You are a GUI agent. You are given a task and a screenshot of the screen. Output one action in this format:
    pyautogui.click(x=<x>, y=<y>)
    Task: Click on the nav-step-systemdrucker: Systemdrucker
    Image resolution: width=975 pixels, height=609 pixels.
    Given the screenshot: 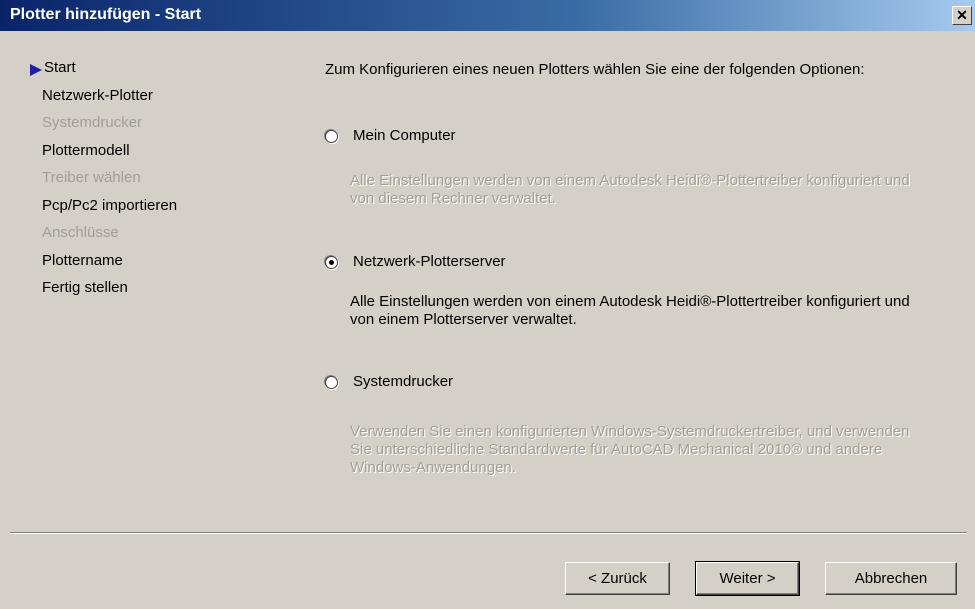 What is the action you would take?
    pyautogui.click(x=102, y=128)
    